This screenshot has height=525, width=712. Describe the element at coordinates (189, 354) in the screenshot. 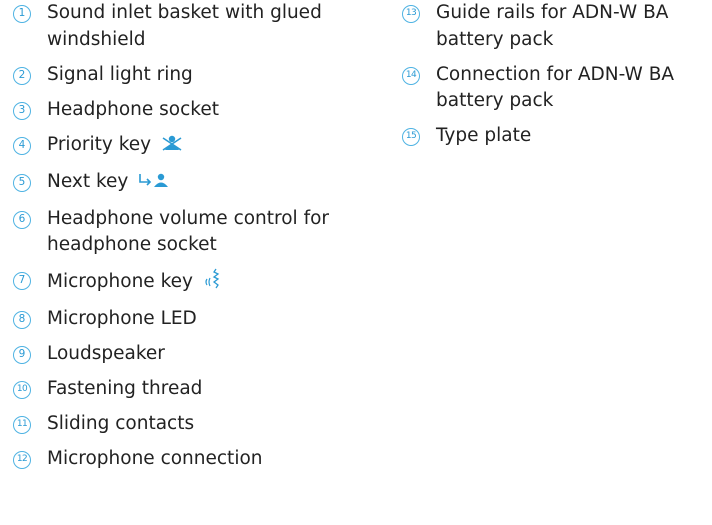

I see `list-item: 9 Loudspeaker` at that location.